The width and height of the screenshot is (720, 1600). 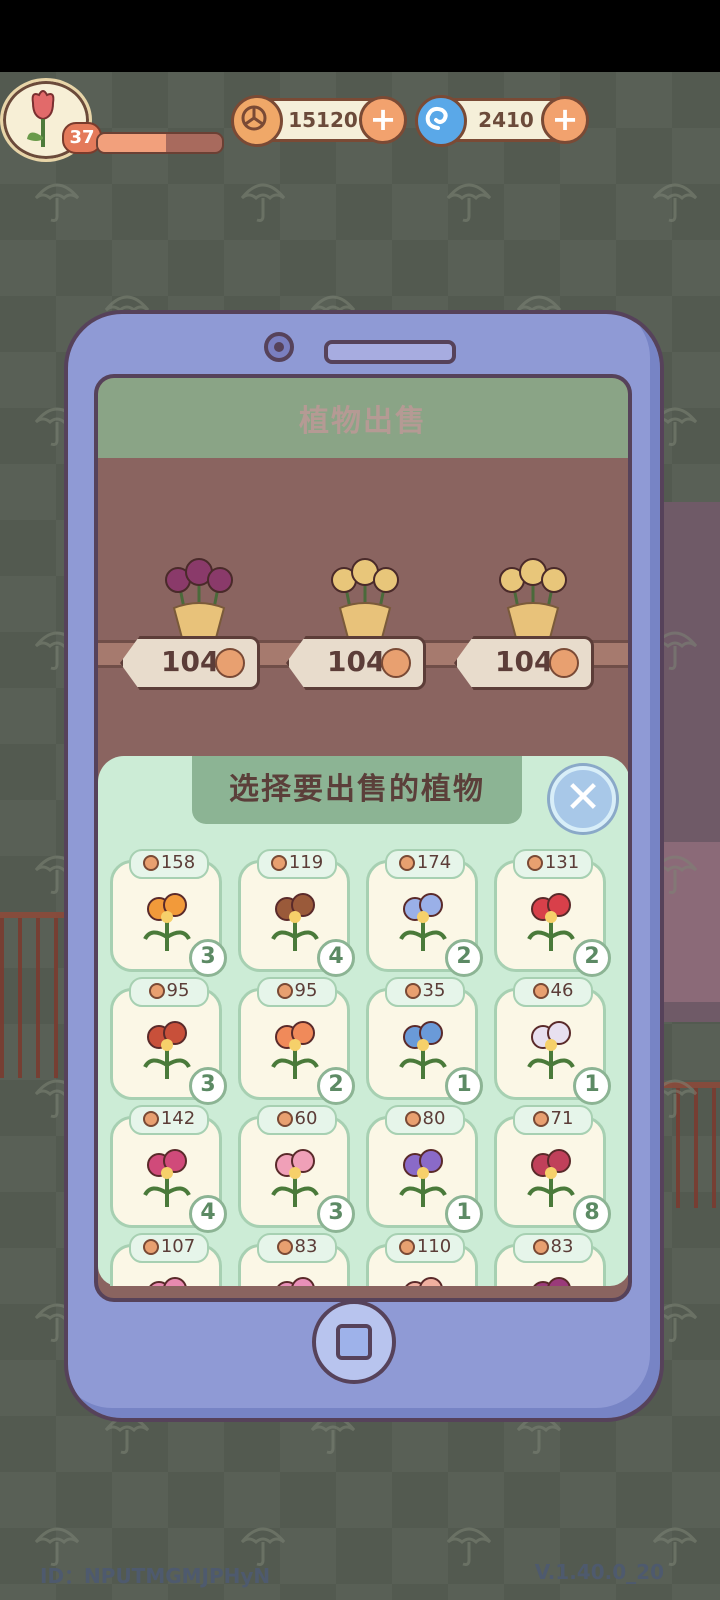 I want to click on plant-price-value: 80, so click(x=434, y=1118).